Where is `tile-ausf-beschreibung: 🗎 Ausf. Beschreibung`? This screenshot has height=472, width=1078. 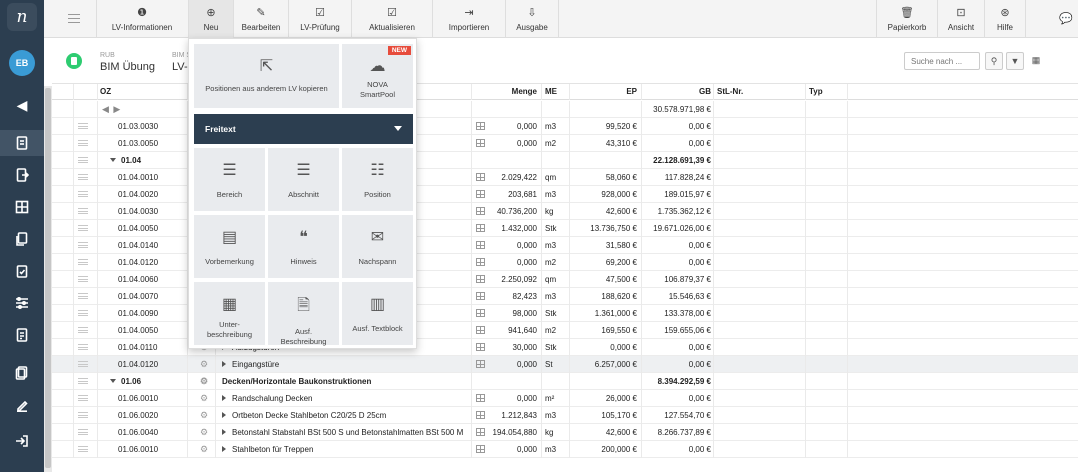
tile-ausf-beschreibung: 🗎 Ausf. Beschreibung is located at coordinates (303, 314).